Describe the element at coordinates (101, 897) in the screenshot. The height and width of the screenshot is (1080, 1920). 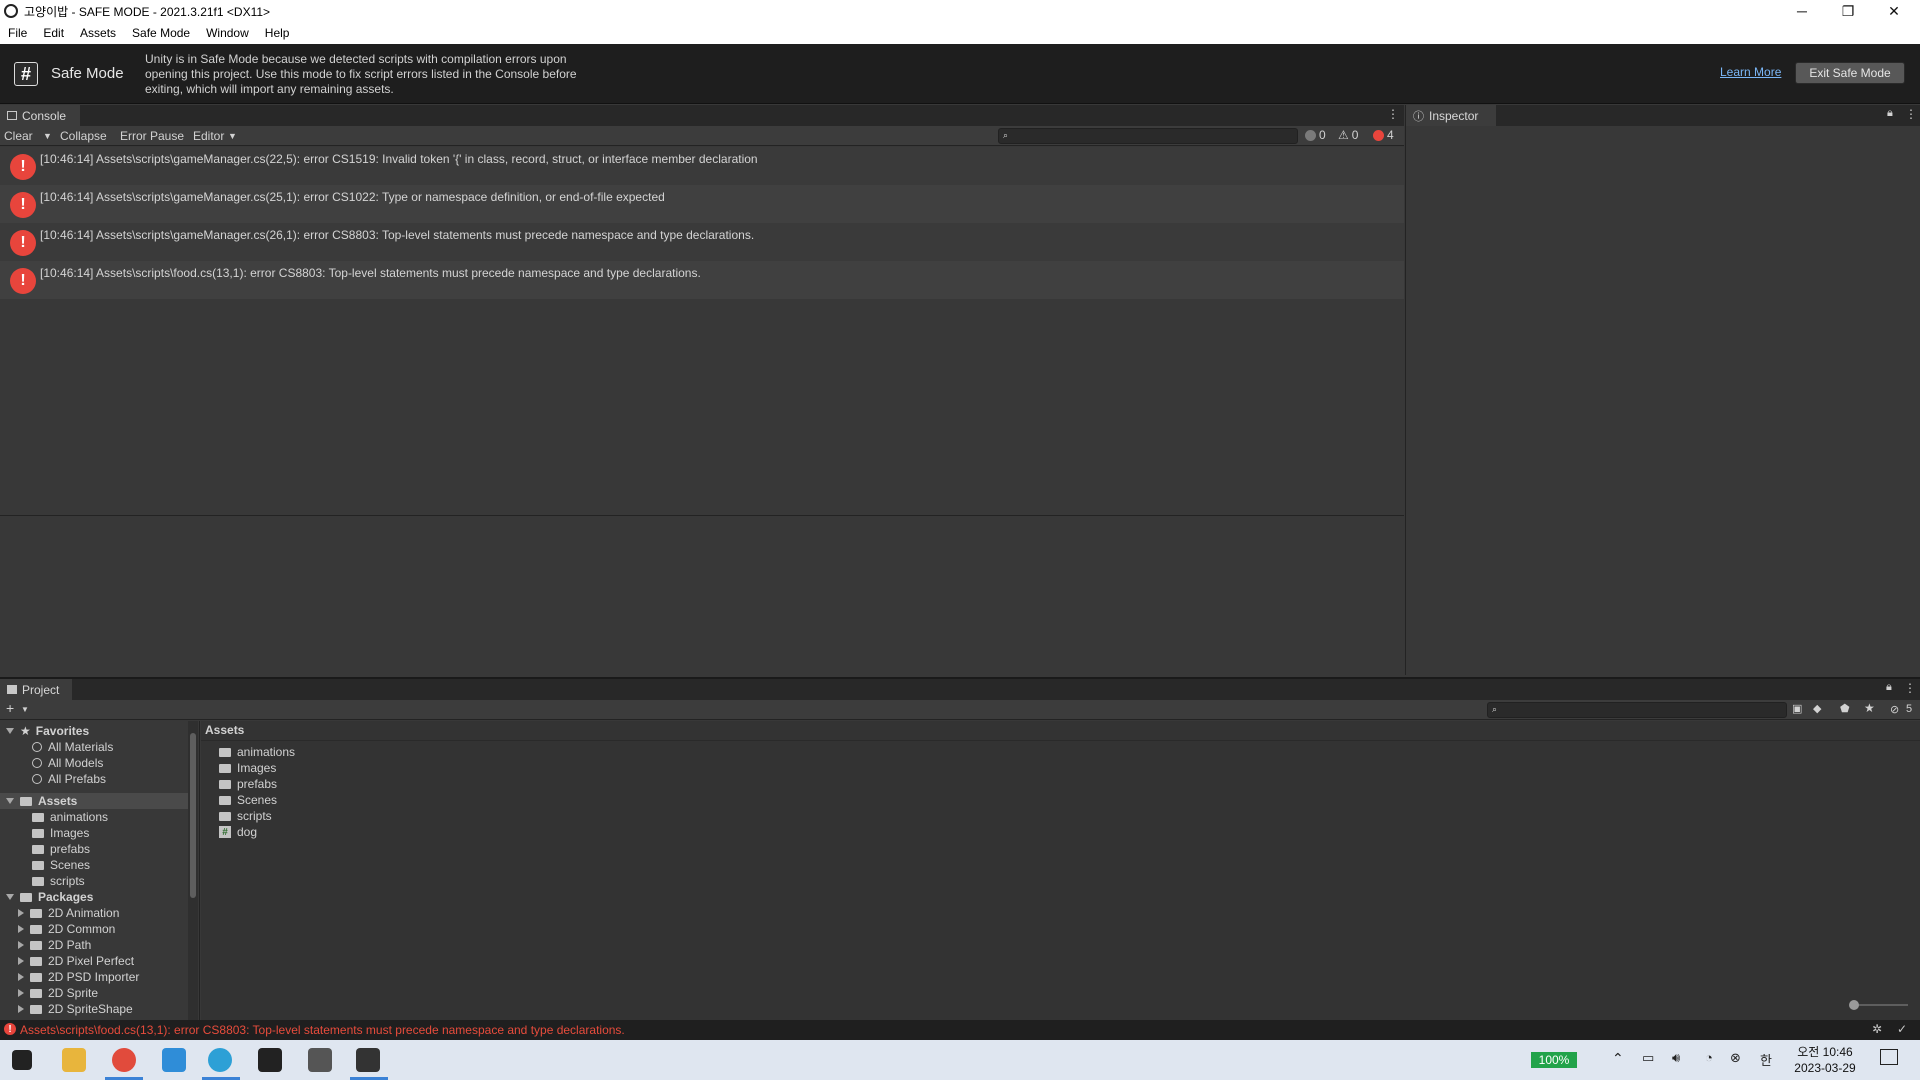
I see `tree-packages: Packages` at that location.